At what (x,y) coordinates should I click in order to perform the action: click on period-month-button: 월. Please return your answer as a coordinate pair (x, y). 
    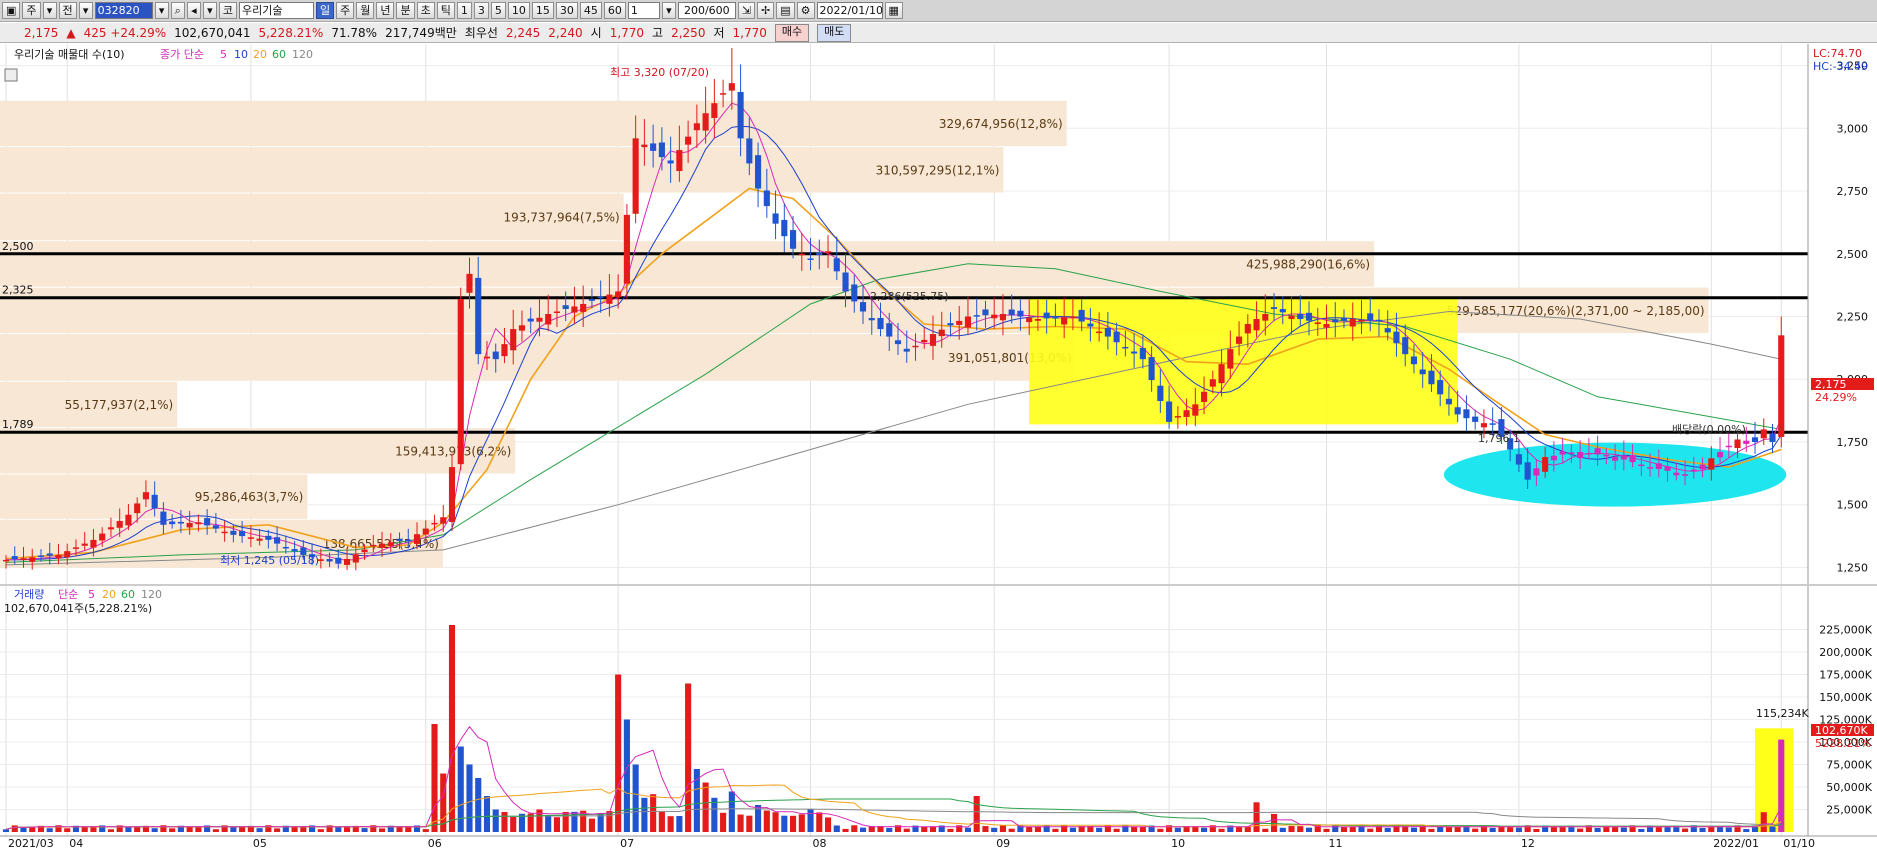
    Looking at the image, I should click on (365, 10).